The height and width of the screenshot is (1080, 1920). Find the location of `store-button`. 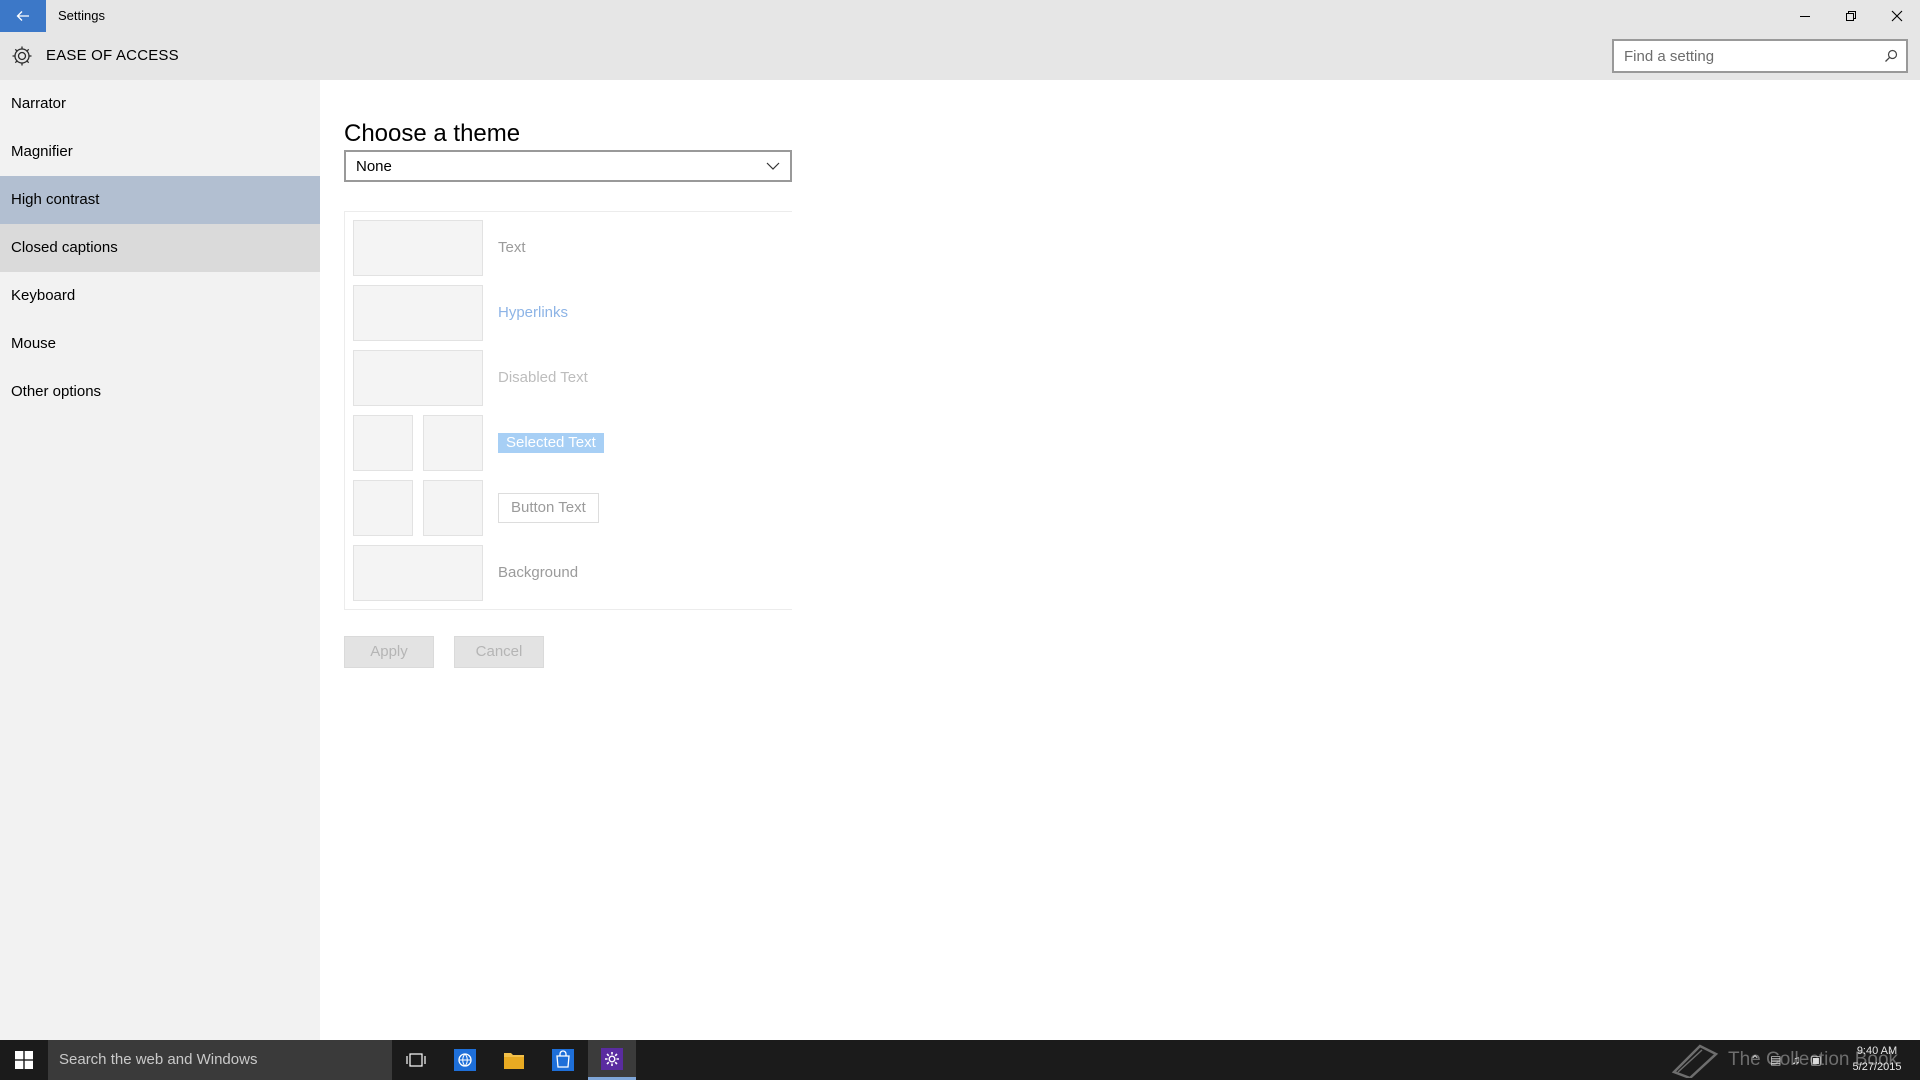

store-button is located at coordinates (563, 1060).